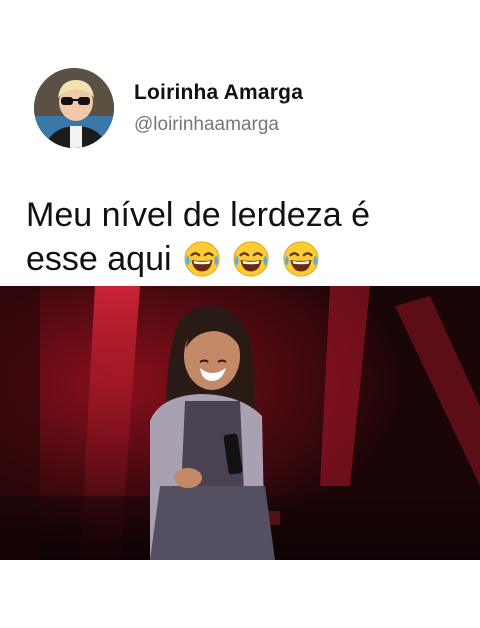 Image resolution: width=480 pixels, height=628 pixels. What do you see at coordinates (218, 108) in the screenshot?
I see `author-info: Loirinha Amarga @loirinhaamarga` at bounding box center [218, 108].